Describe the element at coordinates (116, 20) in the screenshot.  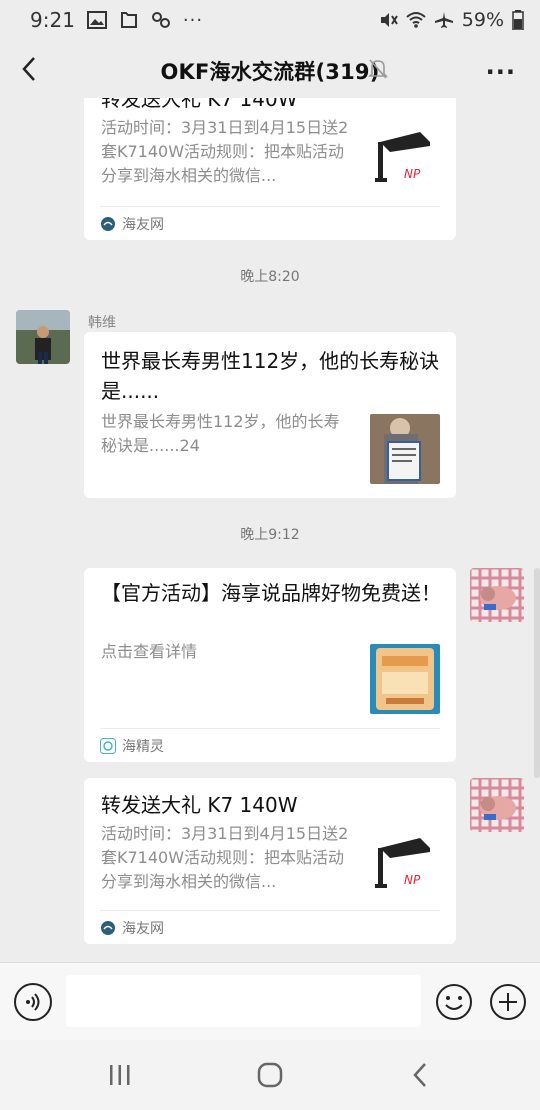
I see `status-left: 9:21 ···` at that location.